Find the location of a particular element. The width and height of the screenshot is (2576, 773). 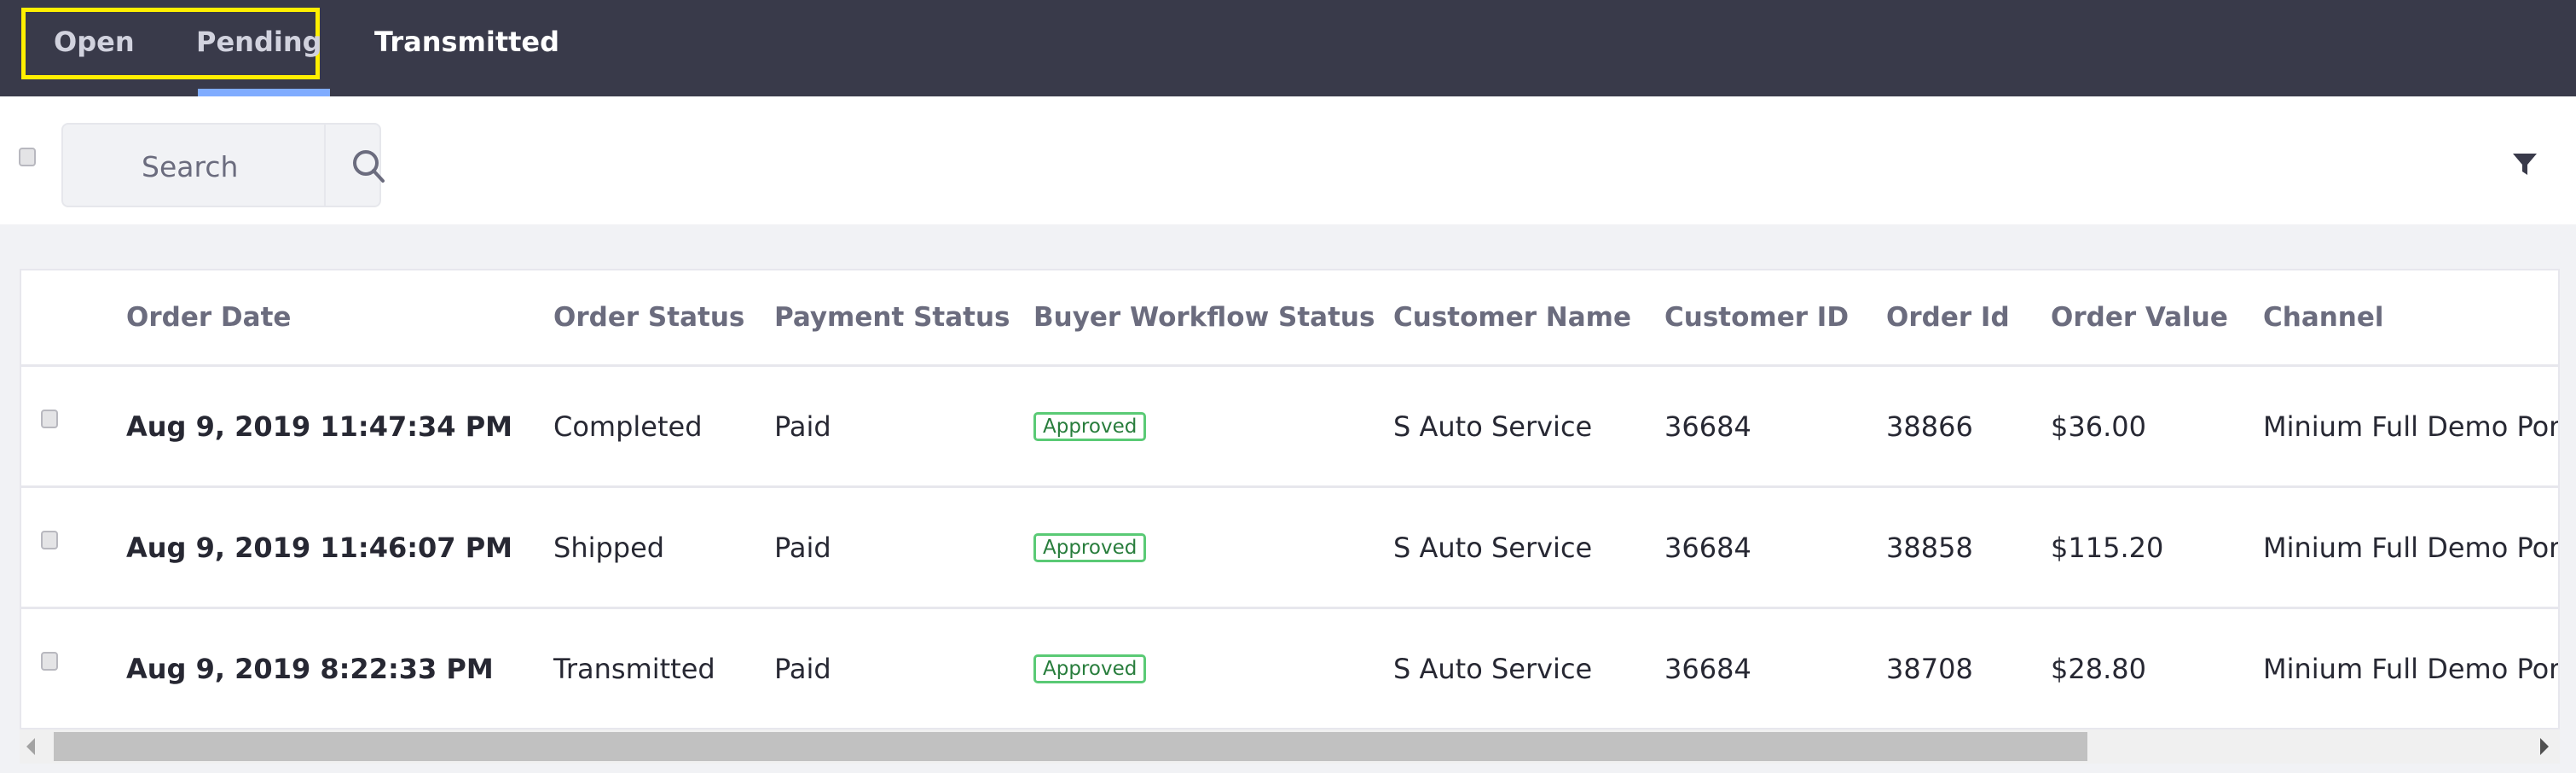

column-header-buyer-workflow-status: Buyer Workflow Status is located at coordinates (1204, 317).